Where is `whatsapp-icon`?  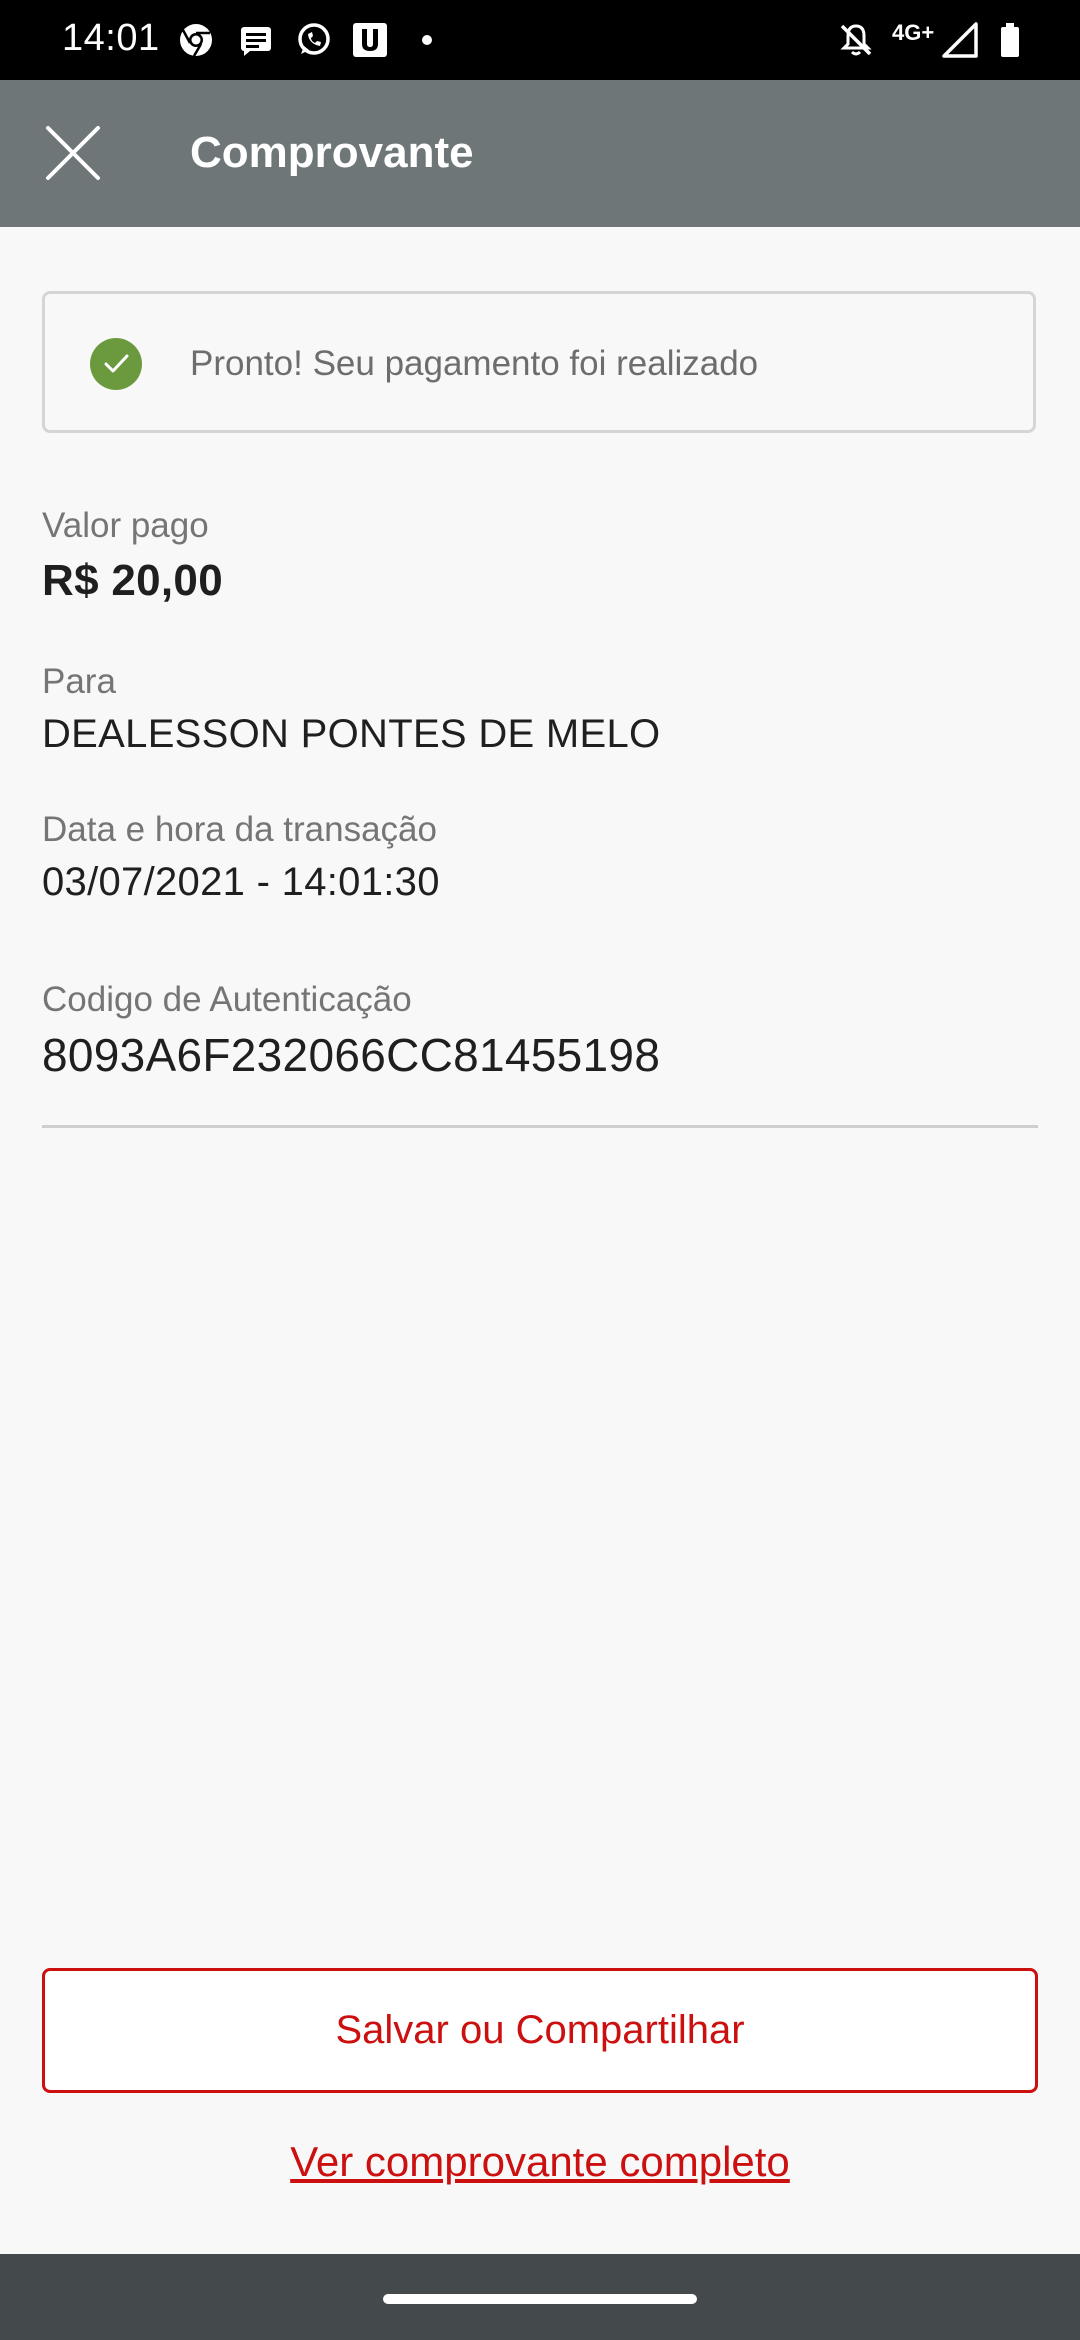
whatsapp-icon is located at coordinates (314, 39).